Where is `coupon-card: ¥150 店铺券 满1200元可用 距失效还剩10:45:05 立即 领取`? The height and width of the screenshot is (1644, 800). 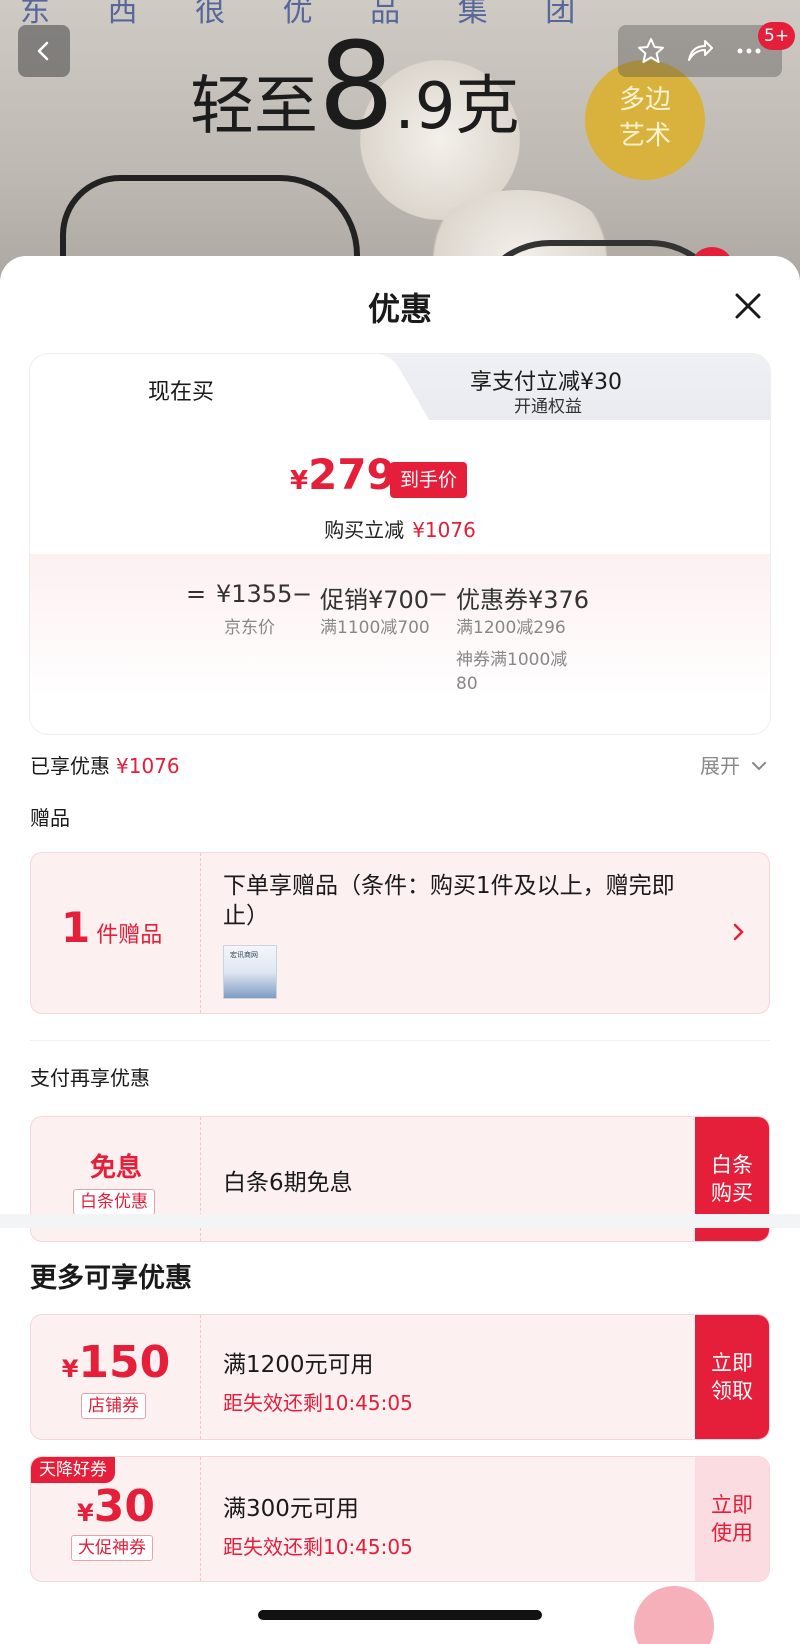
coupon-card: ¥150 店铺券 满1200元可用 距失效还剩10:45:05 立即 领取 is located at coordinates (400, 1377).